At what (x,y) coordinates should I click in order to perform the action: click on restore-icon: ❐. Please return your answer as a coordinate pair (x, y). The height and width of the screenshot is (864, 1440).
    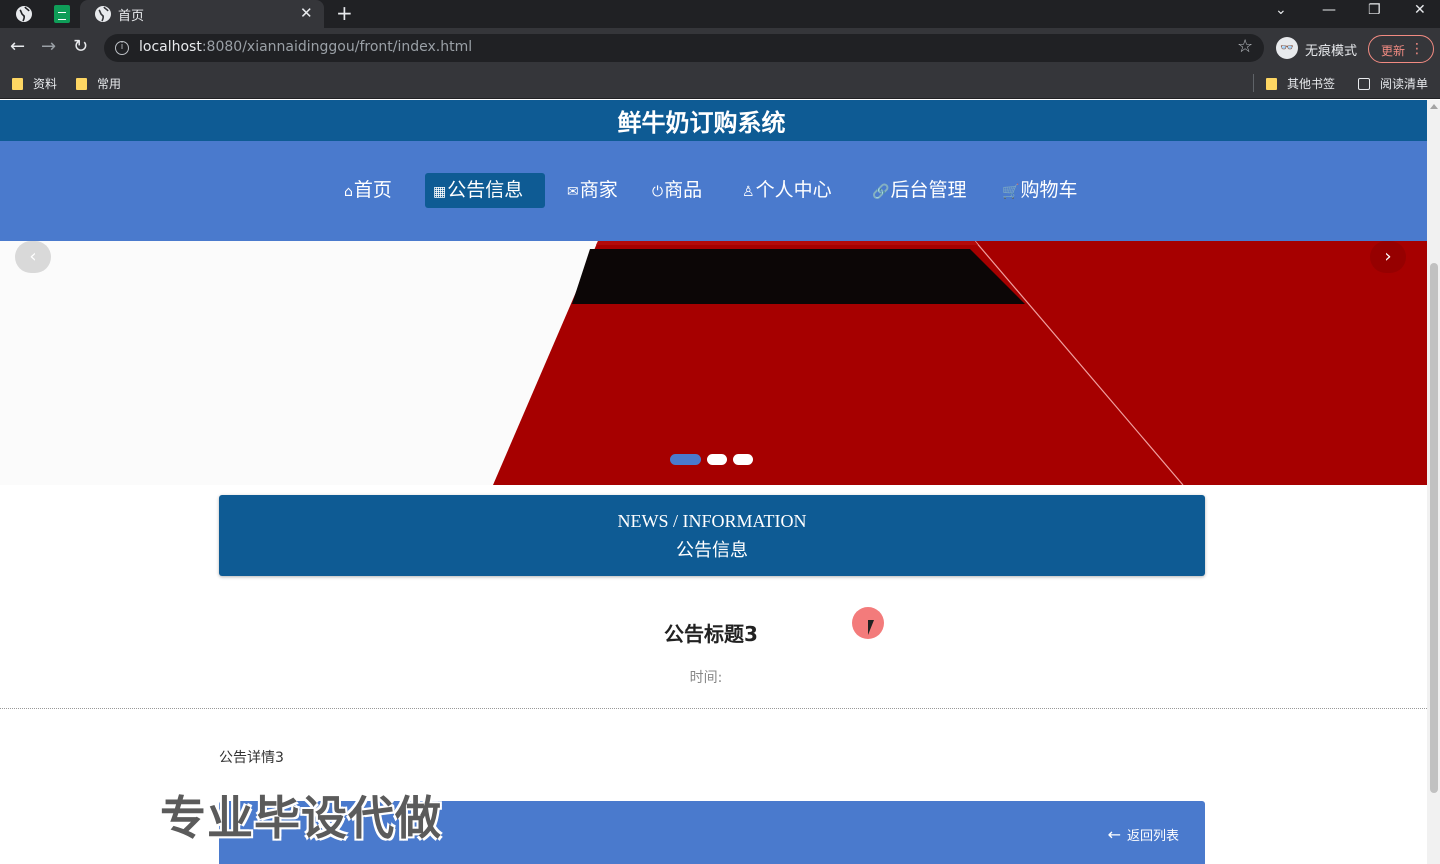
    Looking at the image, I should click on (1374, 10).